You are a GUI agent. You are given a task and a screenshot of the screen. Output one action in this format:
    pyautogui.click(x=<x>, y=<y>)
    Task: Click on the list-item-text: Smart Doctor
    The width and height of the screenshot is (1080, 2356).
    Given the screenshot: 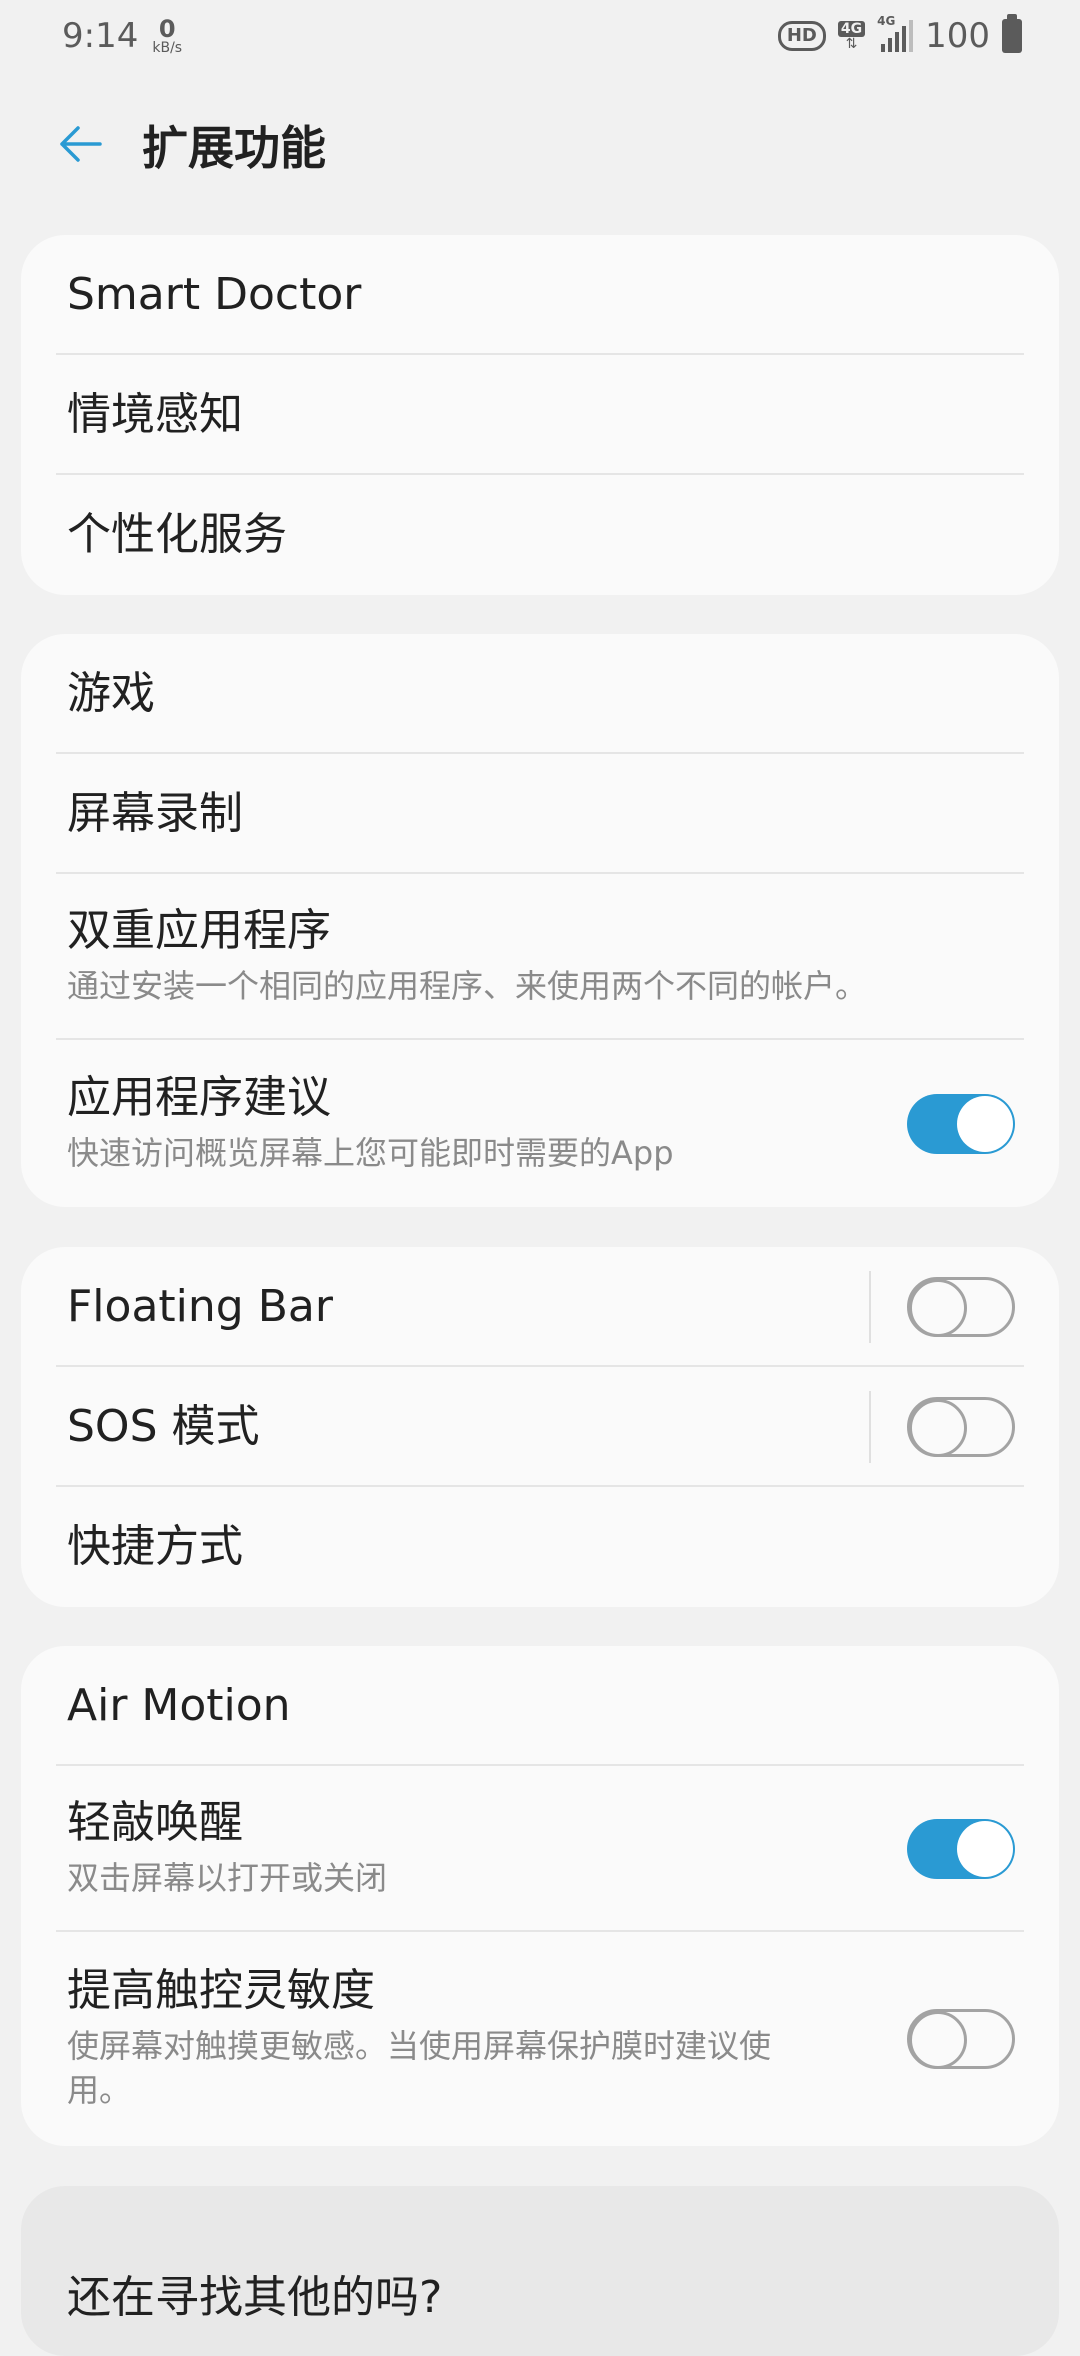 What is the action you would take?
    pyautogui.click(x=541, y=295)
    